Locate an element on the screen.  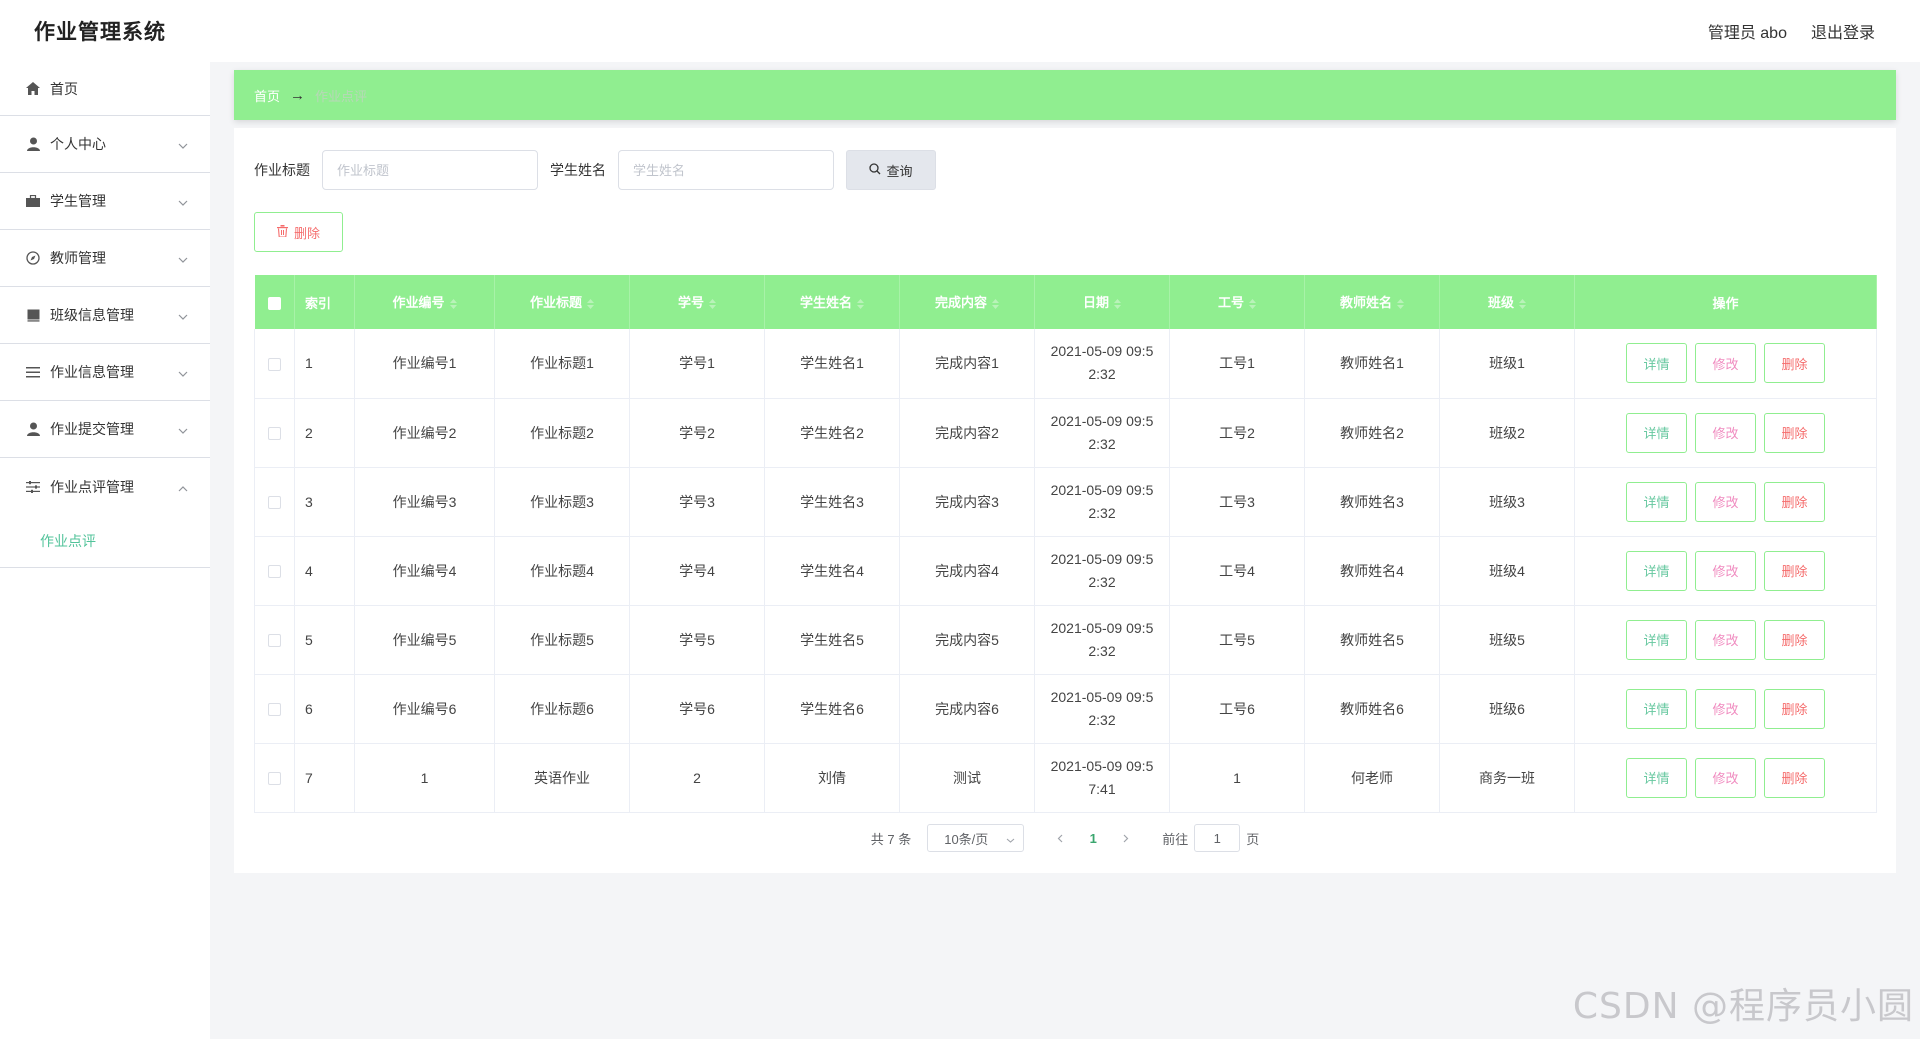
cell-student-no: 学号3 is located at coordinates (697, 502).